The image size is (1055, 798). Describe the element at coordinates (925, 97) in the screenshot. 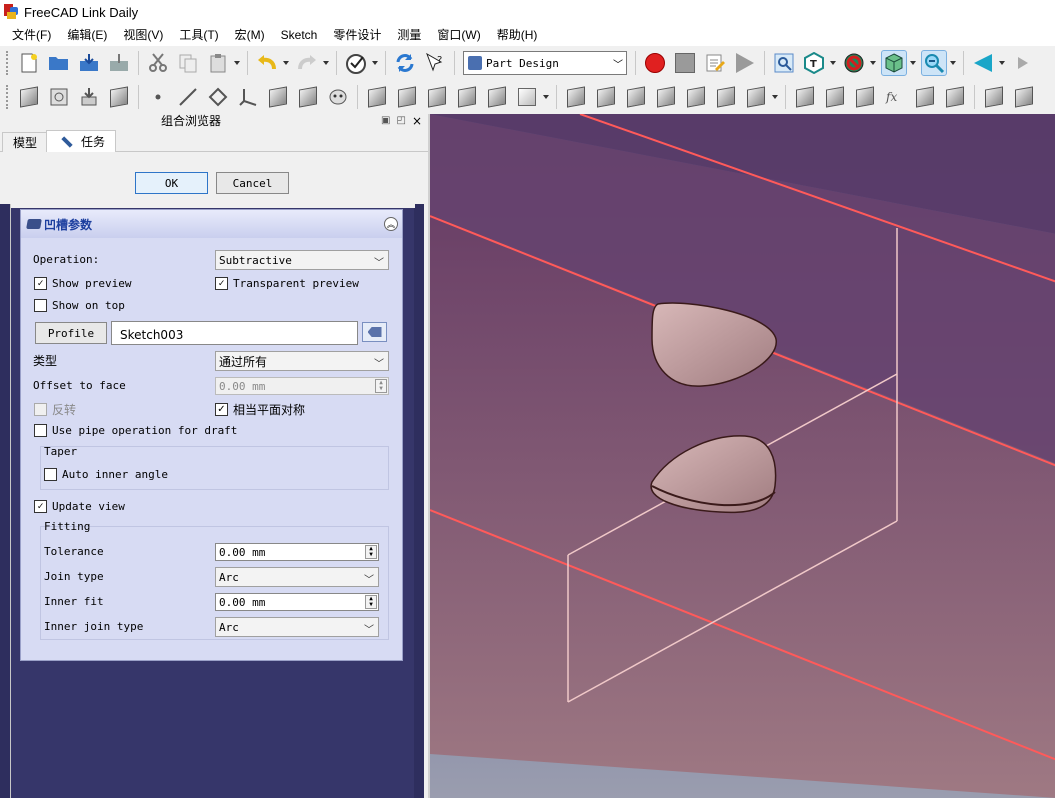

I see `multi-transform-button` at that location.